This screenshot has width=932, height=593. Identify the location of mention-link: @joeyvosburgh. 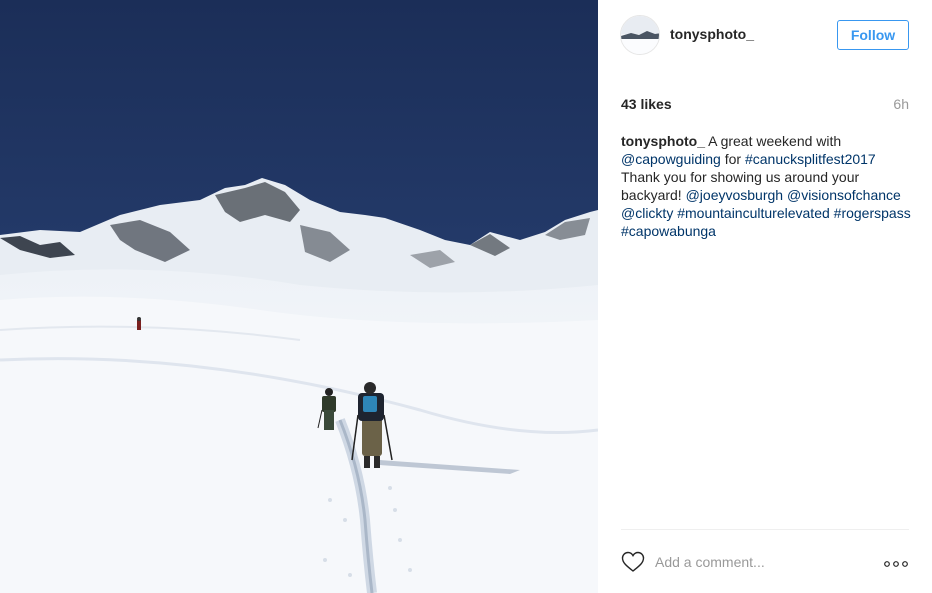
(735, 195).